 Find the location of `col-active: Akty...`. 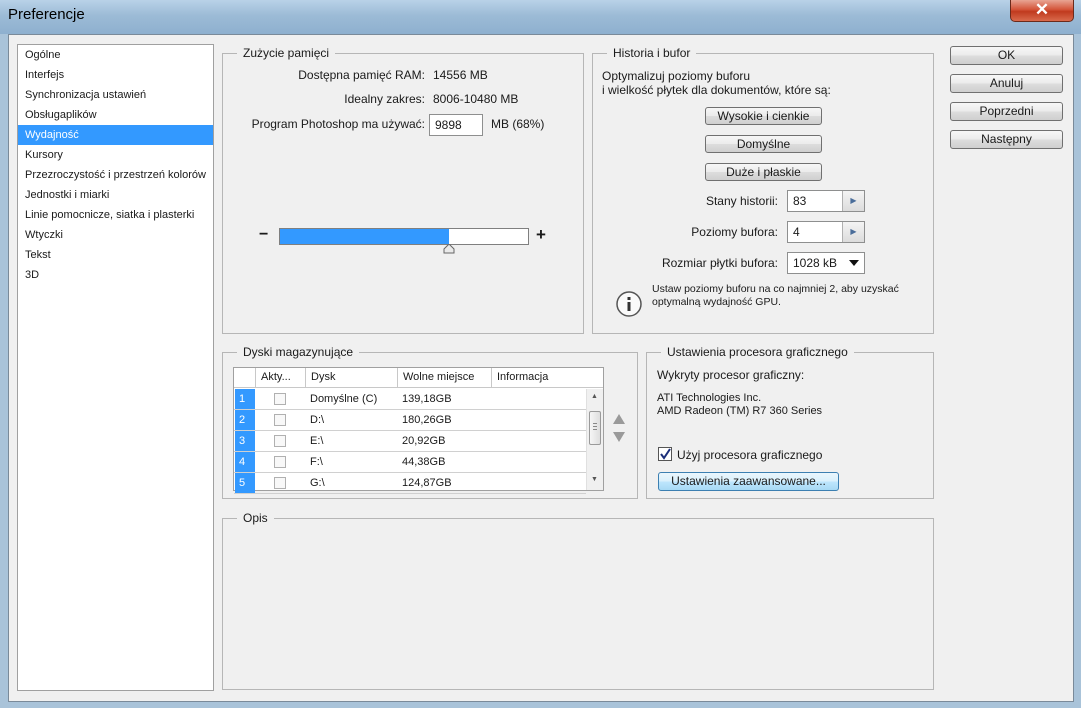

col-active: Akty... is located at coordinates (280, 378).